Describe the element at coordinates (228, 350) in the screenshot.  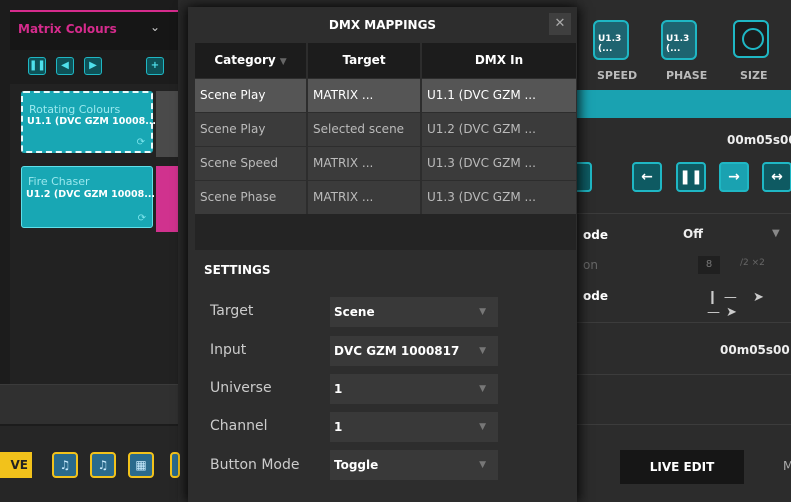
I see `input-label: Input` at that location.